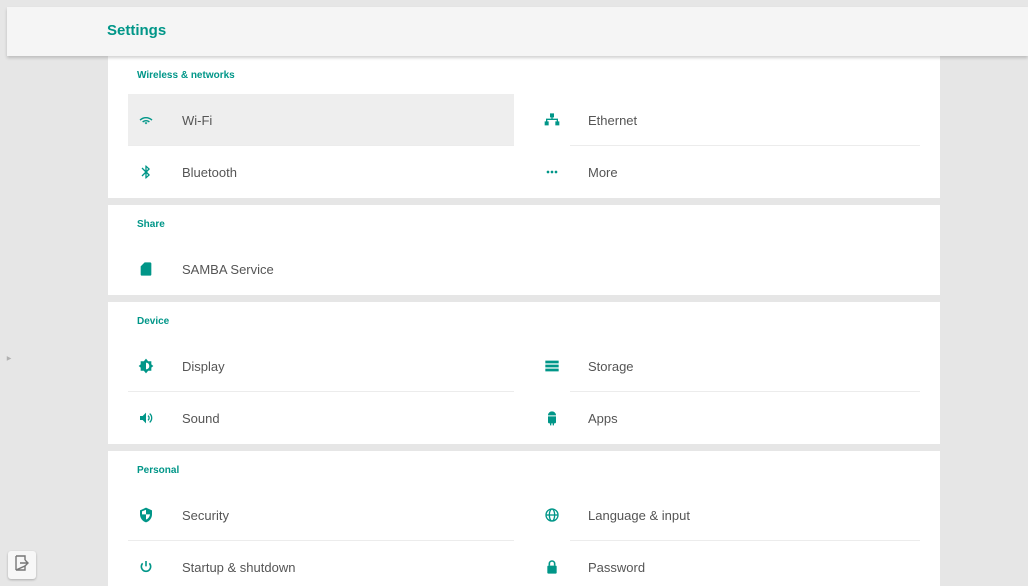  What do you see at coordinates (146, 418) in the screenshot?
I see `volume-icon` at bounding box center [146, 418].